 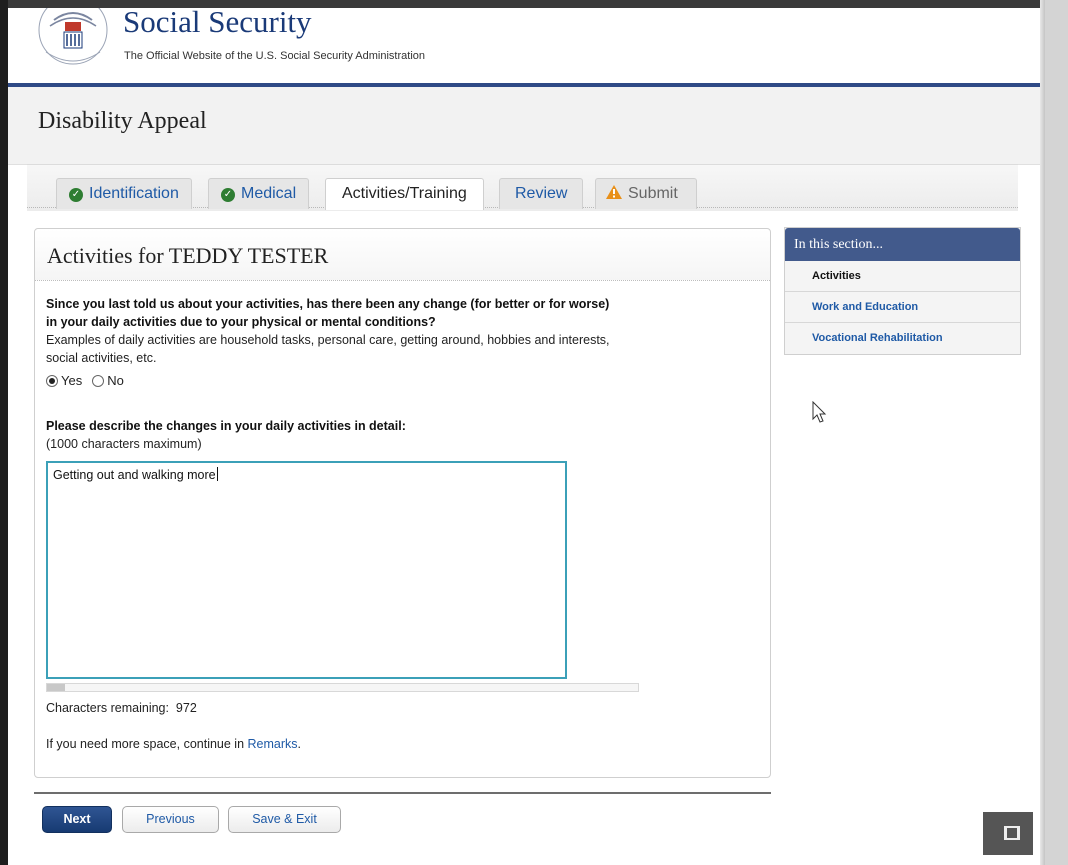 I want to click on characters-remaining: Characters remaining: 972, so click(x=121, y=708).